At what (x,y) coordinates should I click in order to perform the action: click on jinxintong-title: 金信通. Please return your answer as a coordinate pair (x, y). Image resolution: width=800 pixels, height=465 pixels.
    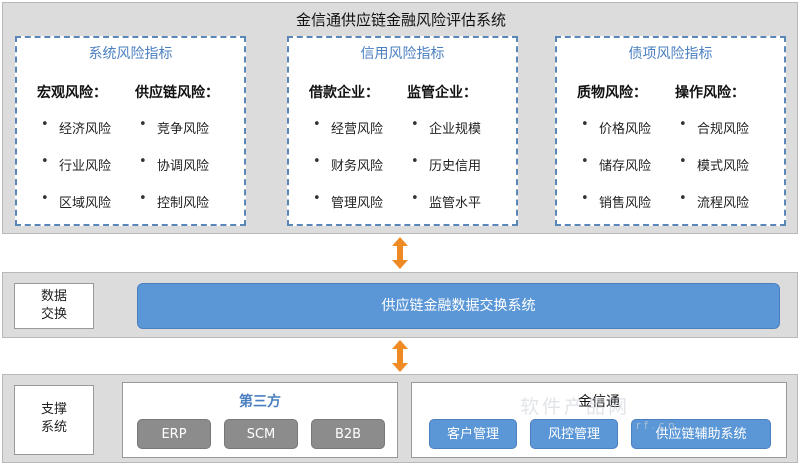
    Looking at the image, I should click on (599, 402).